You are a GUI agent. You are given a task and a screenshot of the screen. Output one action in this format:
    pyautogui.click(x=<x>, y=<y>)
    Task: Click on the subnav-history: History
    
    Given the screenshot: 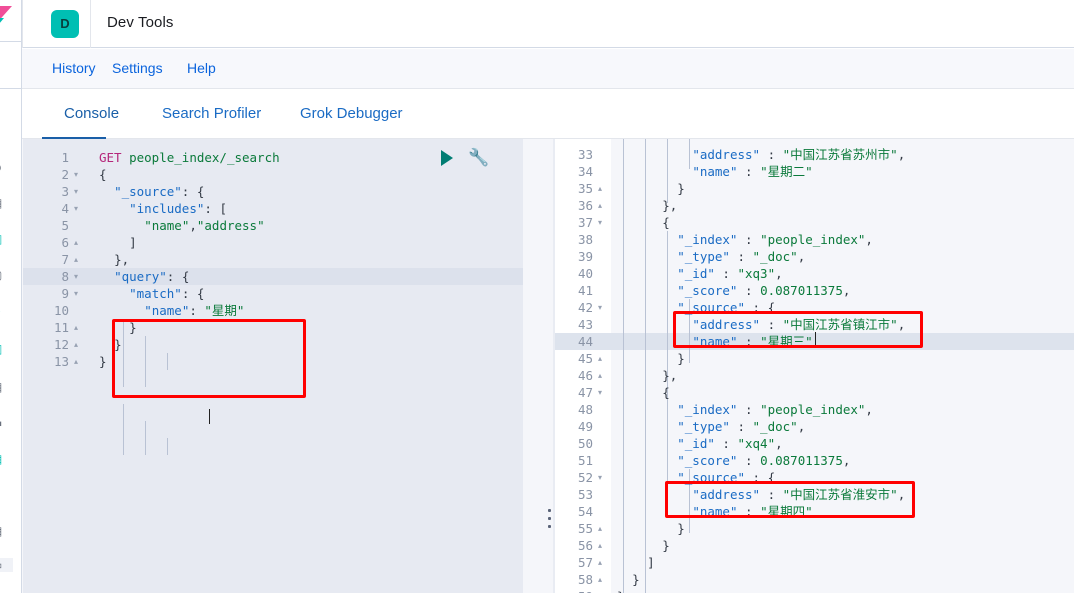 What is the action you would take?
    pyautogui.click(x=74, y=68)
    